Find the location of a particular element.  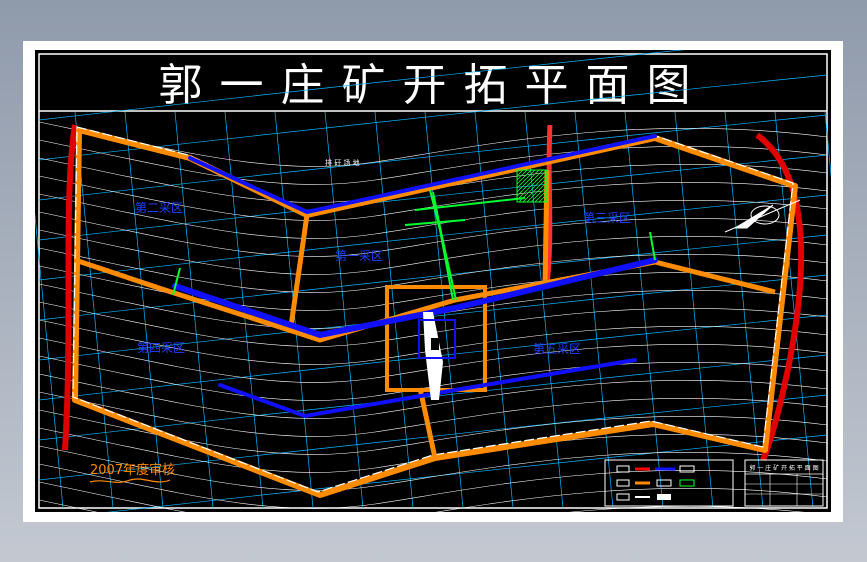

signature-stamp: 2007年度审核 is located at coordinates (132, 472).